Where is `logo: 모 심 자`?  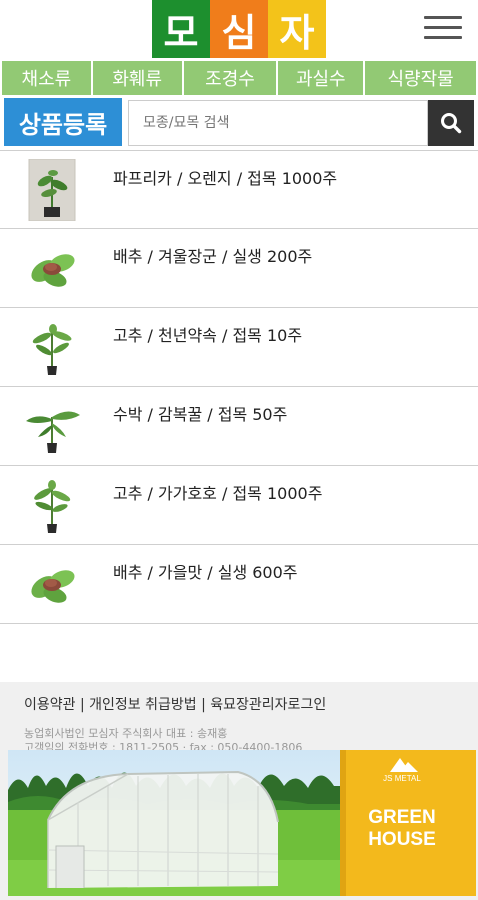 logo: 모 심 자 is located at coordinates (239, 29).